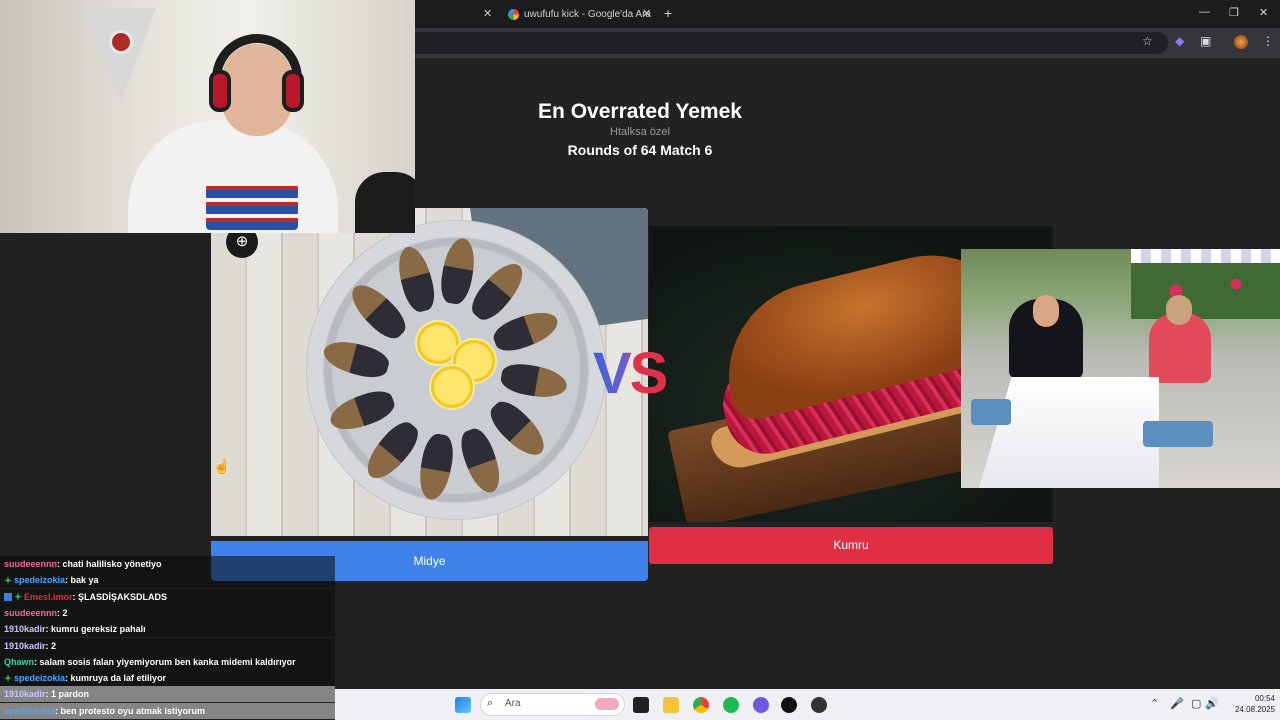 The image size is (1280, 720). Describe the element at coordinates (1268, 41) in the screenshot. I see `menu-icon: ⋮` at that location.